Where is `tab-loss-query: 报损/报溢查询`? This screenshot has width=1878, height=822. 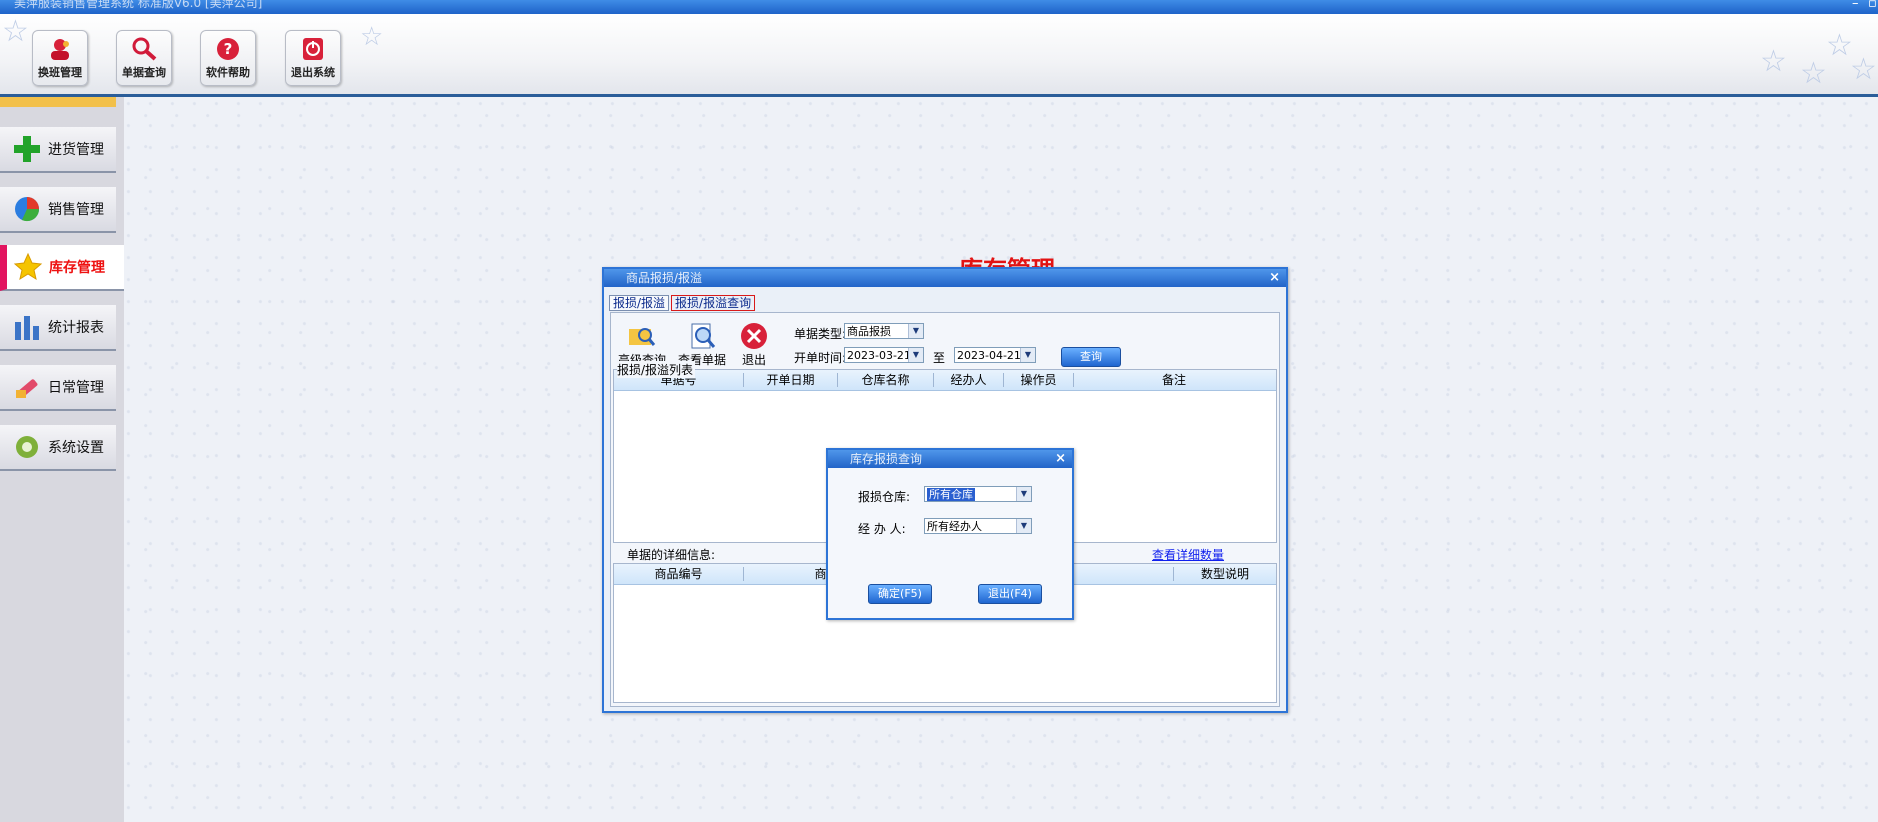
tab-loss-query: 报损/报溢查询 is located at coordinates (713, 303).